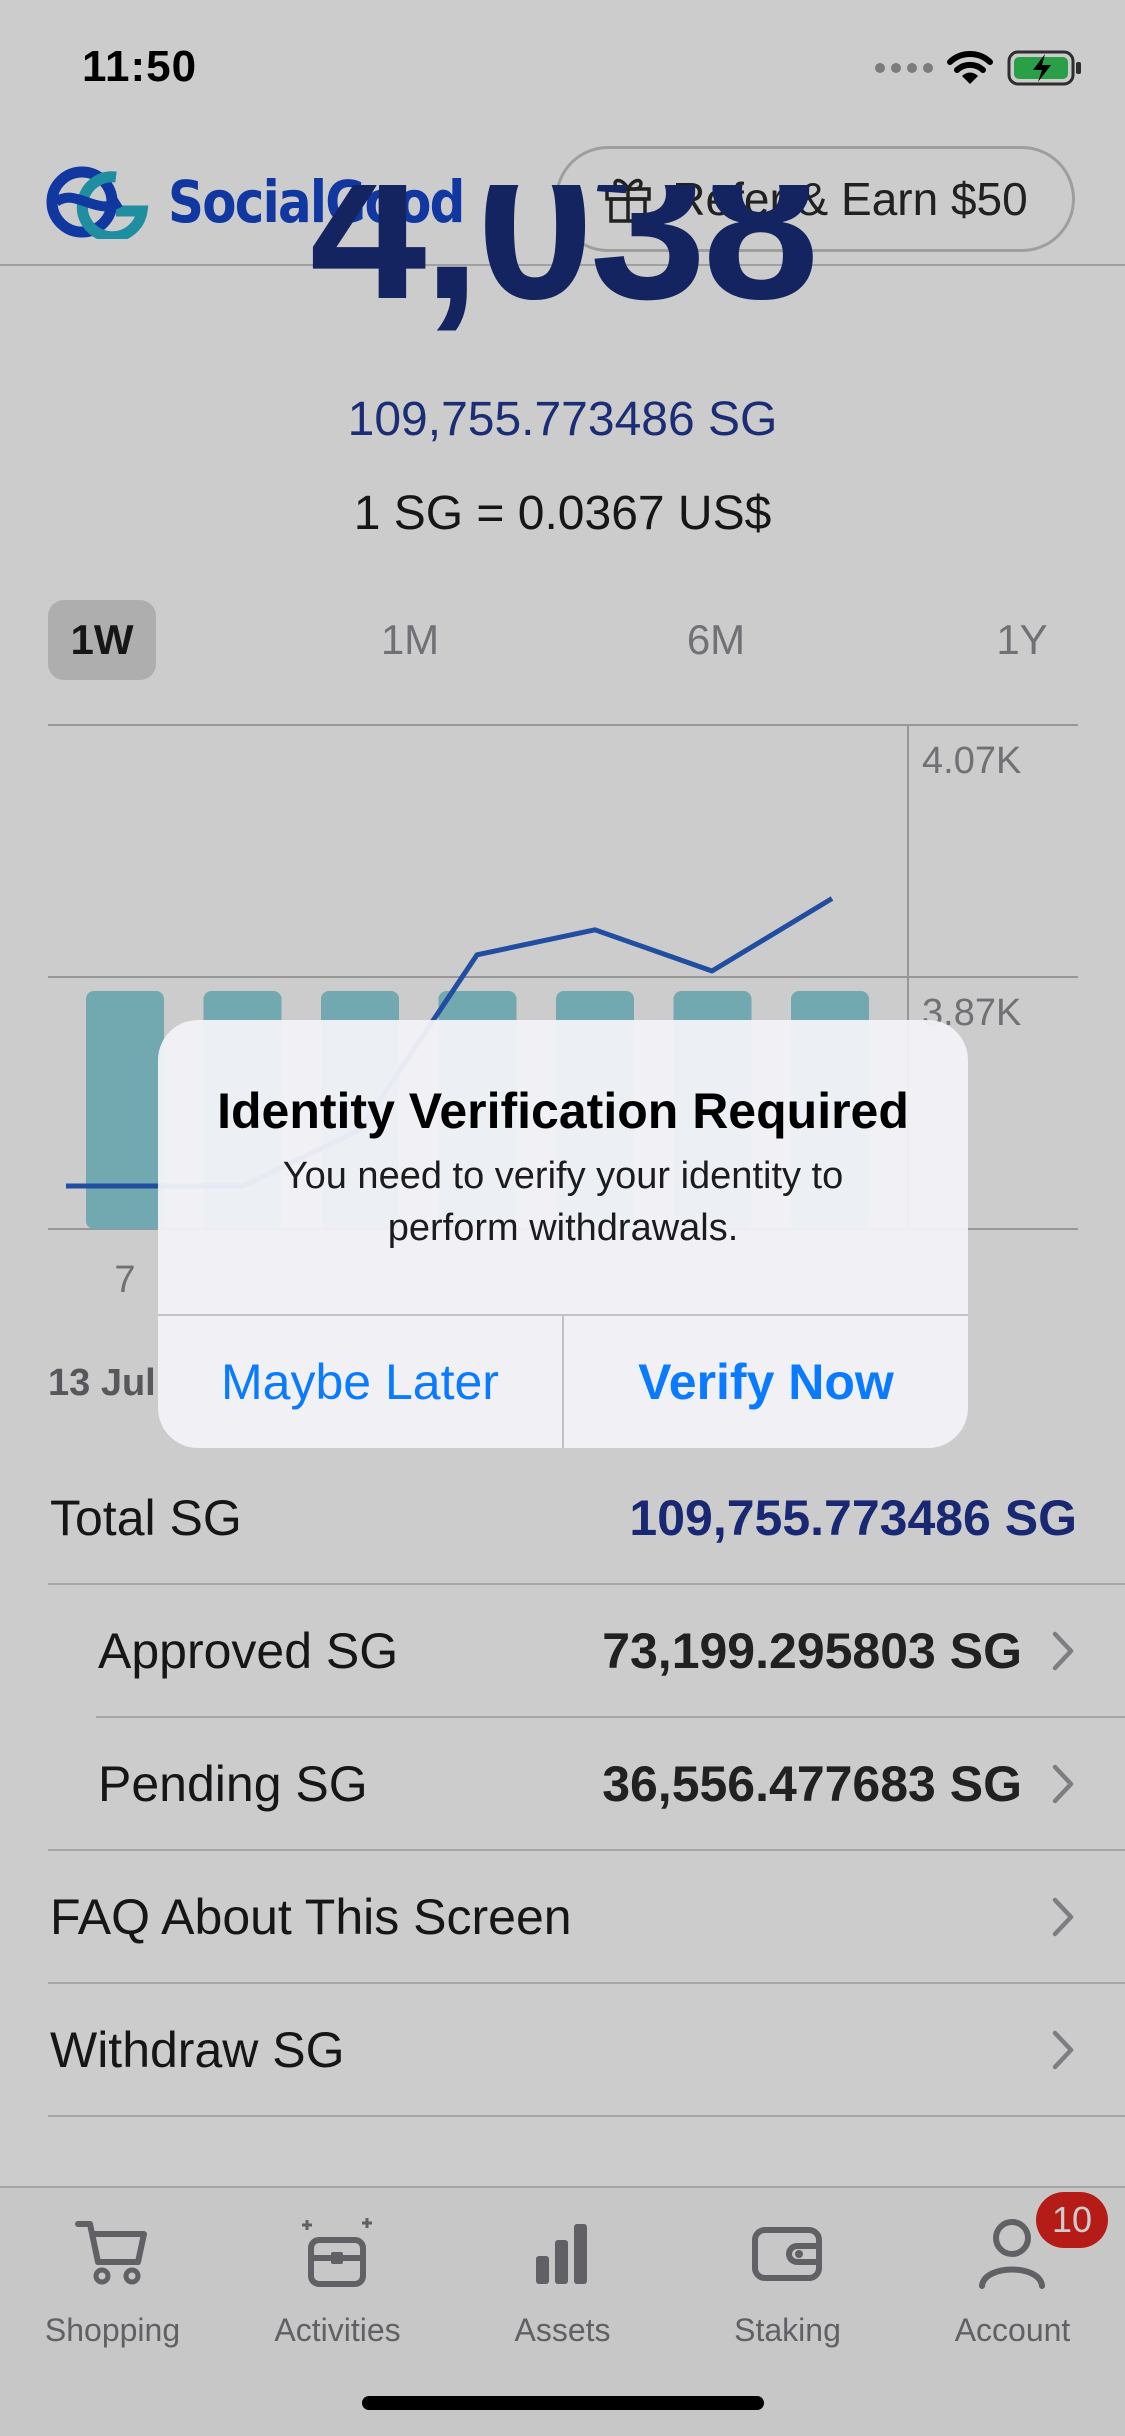  I want to click on alert-title: Identity Verification Required, so click(563, 1111).